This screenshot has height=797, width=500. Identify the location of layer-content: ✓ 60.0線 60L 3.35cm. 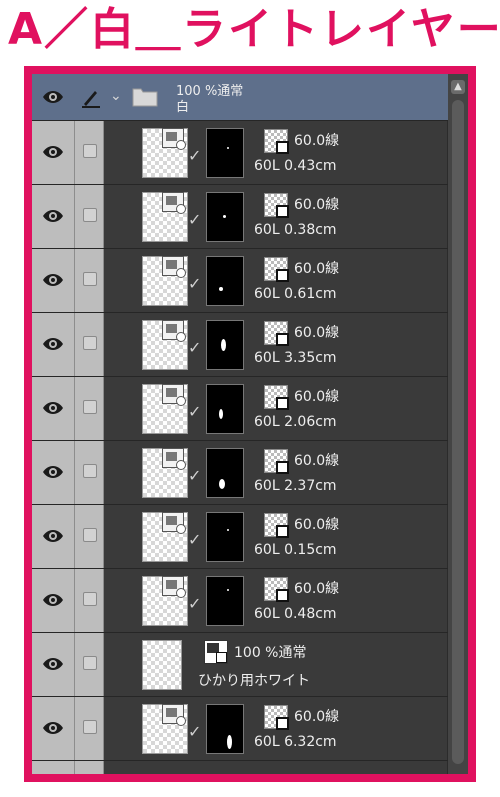
(276, 344).